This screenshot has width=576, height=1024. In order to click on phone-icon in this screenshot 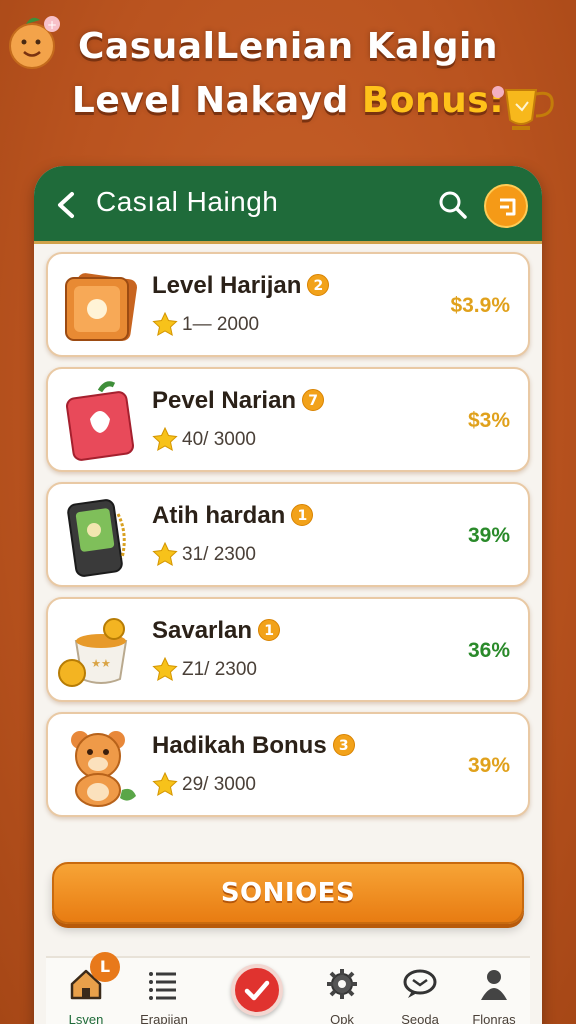, I will do `click(96, 538)`.